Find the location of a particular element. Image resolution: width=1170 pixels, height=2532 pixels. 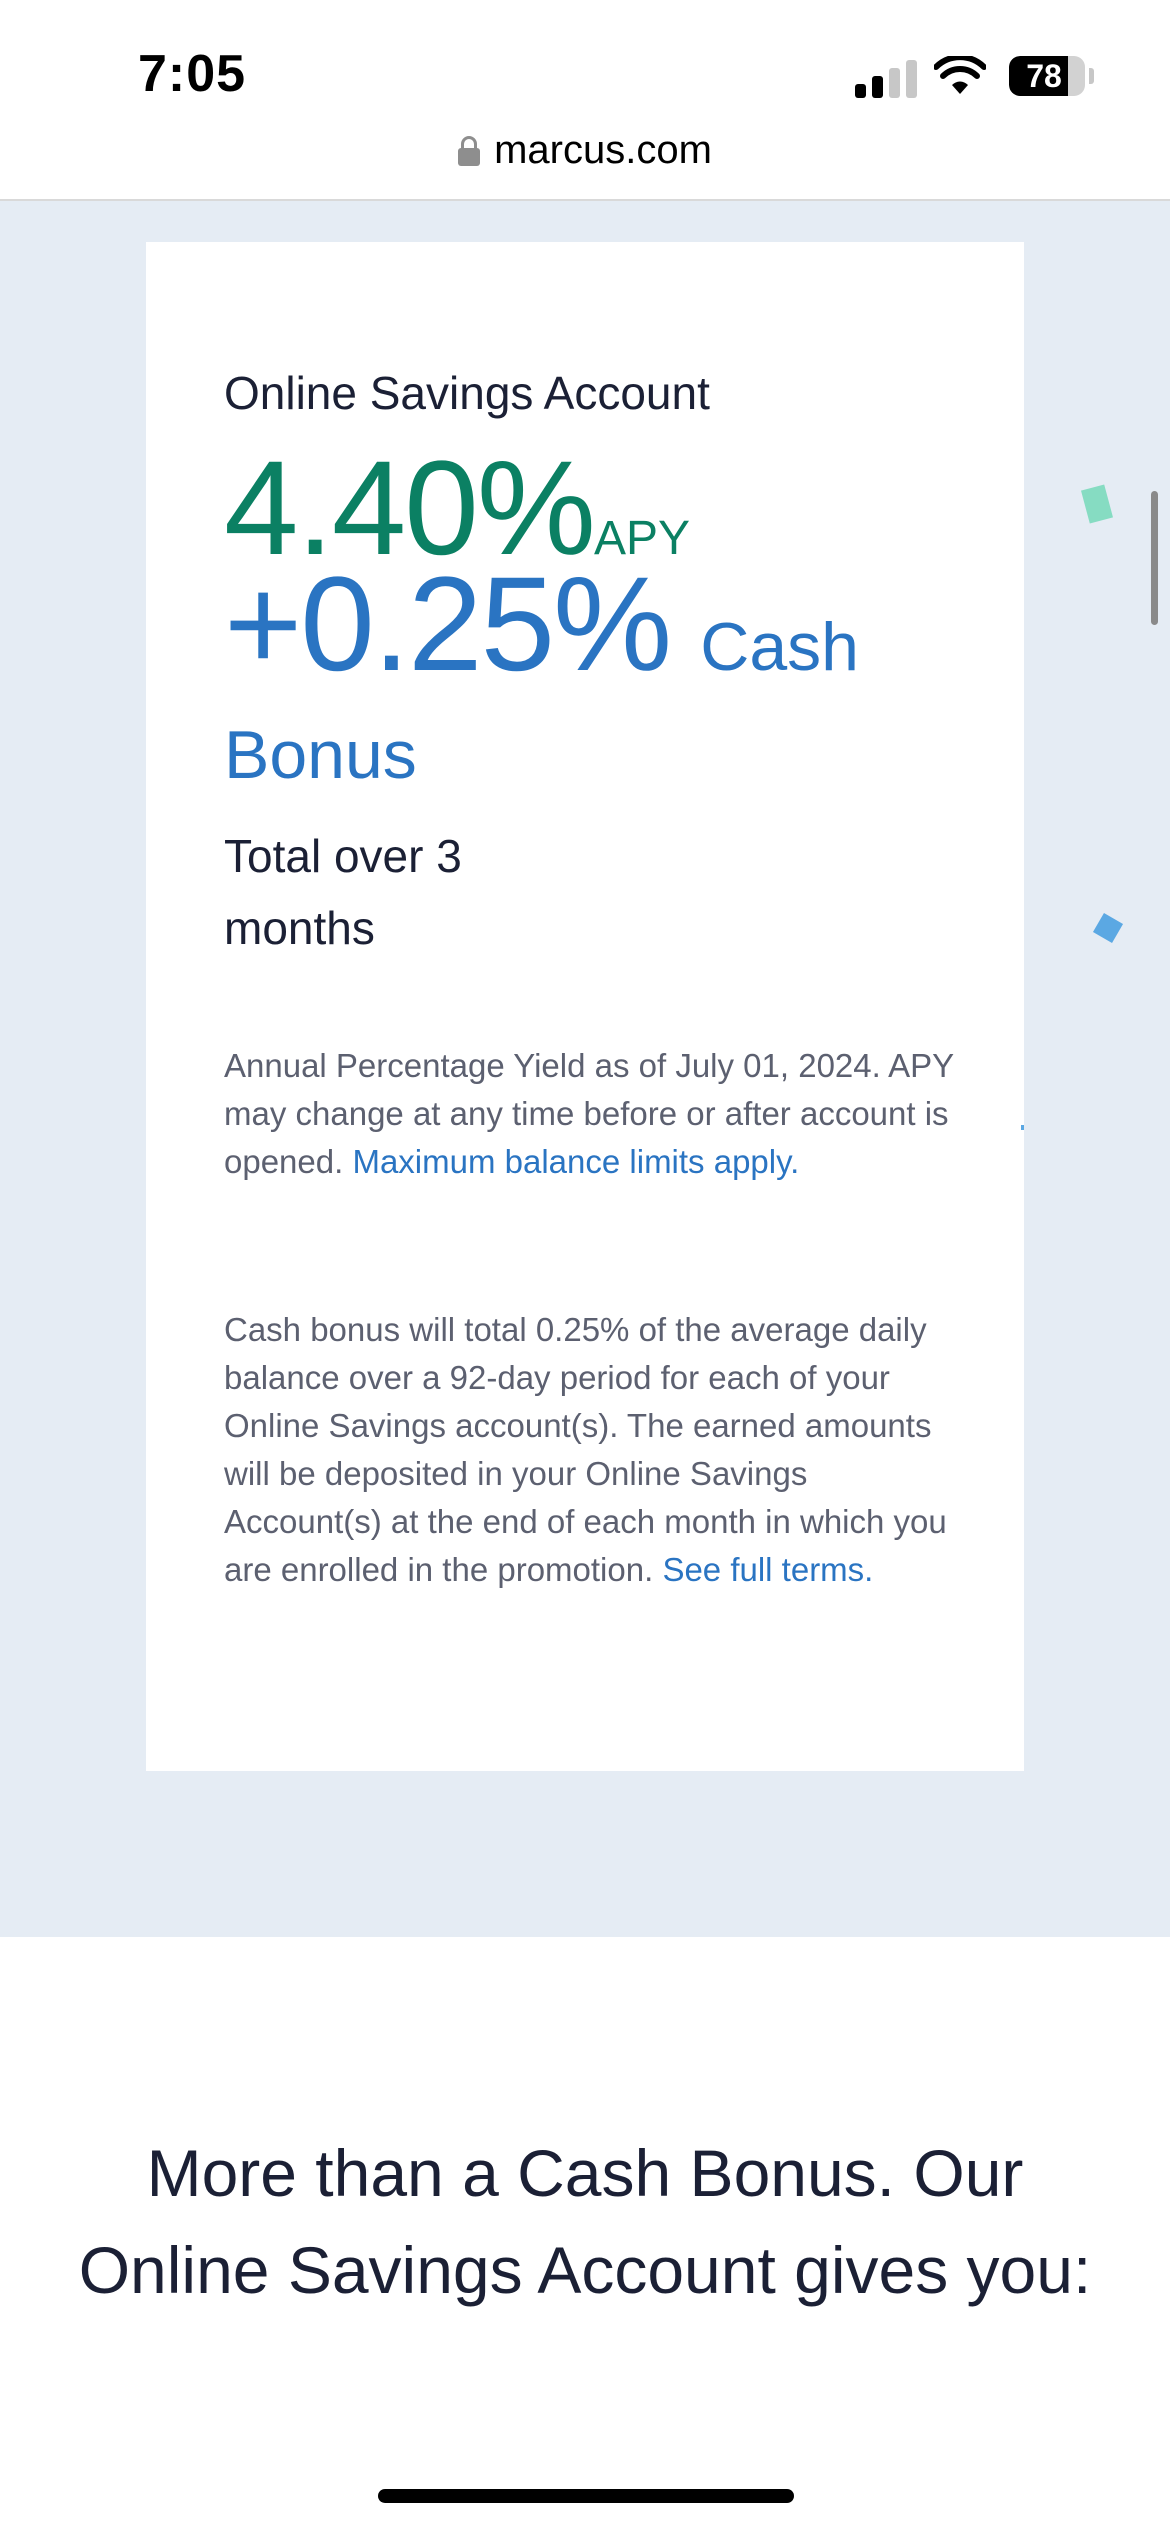

battery-icon: 78 is located at coordinates (1047, 76).